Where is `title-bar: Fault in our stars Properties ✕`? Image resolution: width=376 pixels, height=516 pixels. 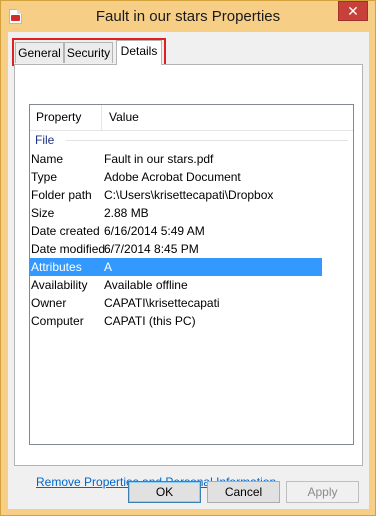
title-bar: Fault in our stars Properties ✕ is located at coordinates (188, 16).